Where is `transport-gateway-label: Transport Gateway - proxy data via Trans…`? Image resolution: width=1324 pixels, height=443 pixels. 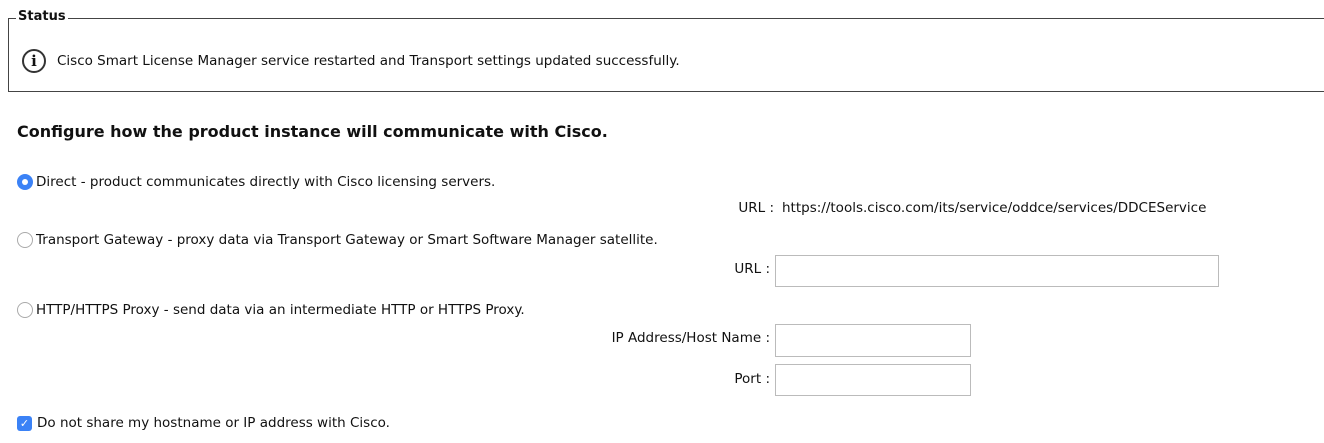 transport-gateway-label: Transport Gateway - proxy data via Trans… is located at coordinates (347, 240).